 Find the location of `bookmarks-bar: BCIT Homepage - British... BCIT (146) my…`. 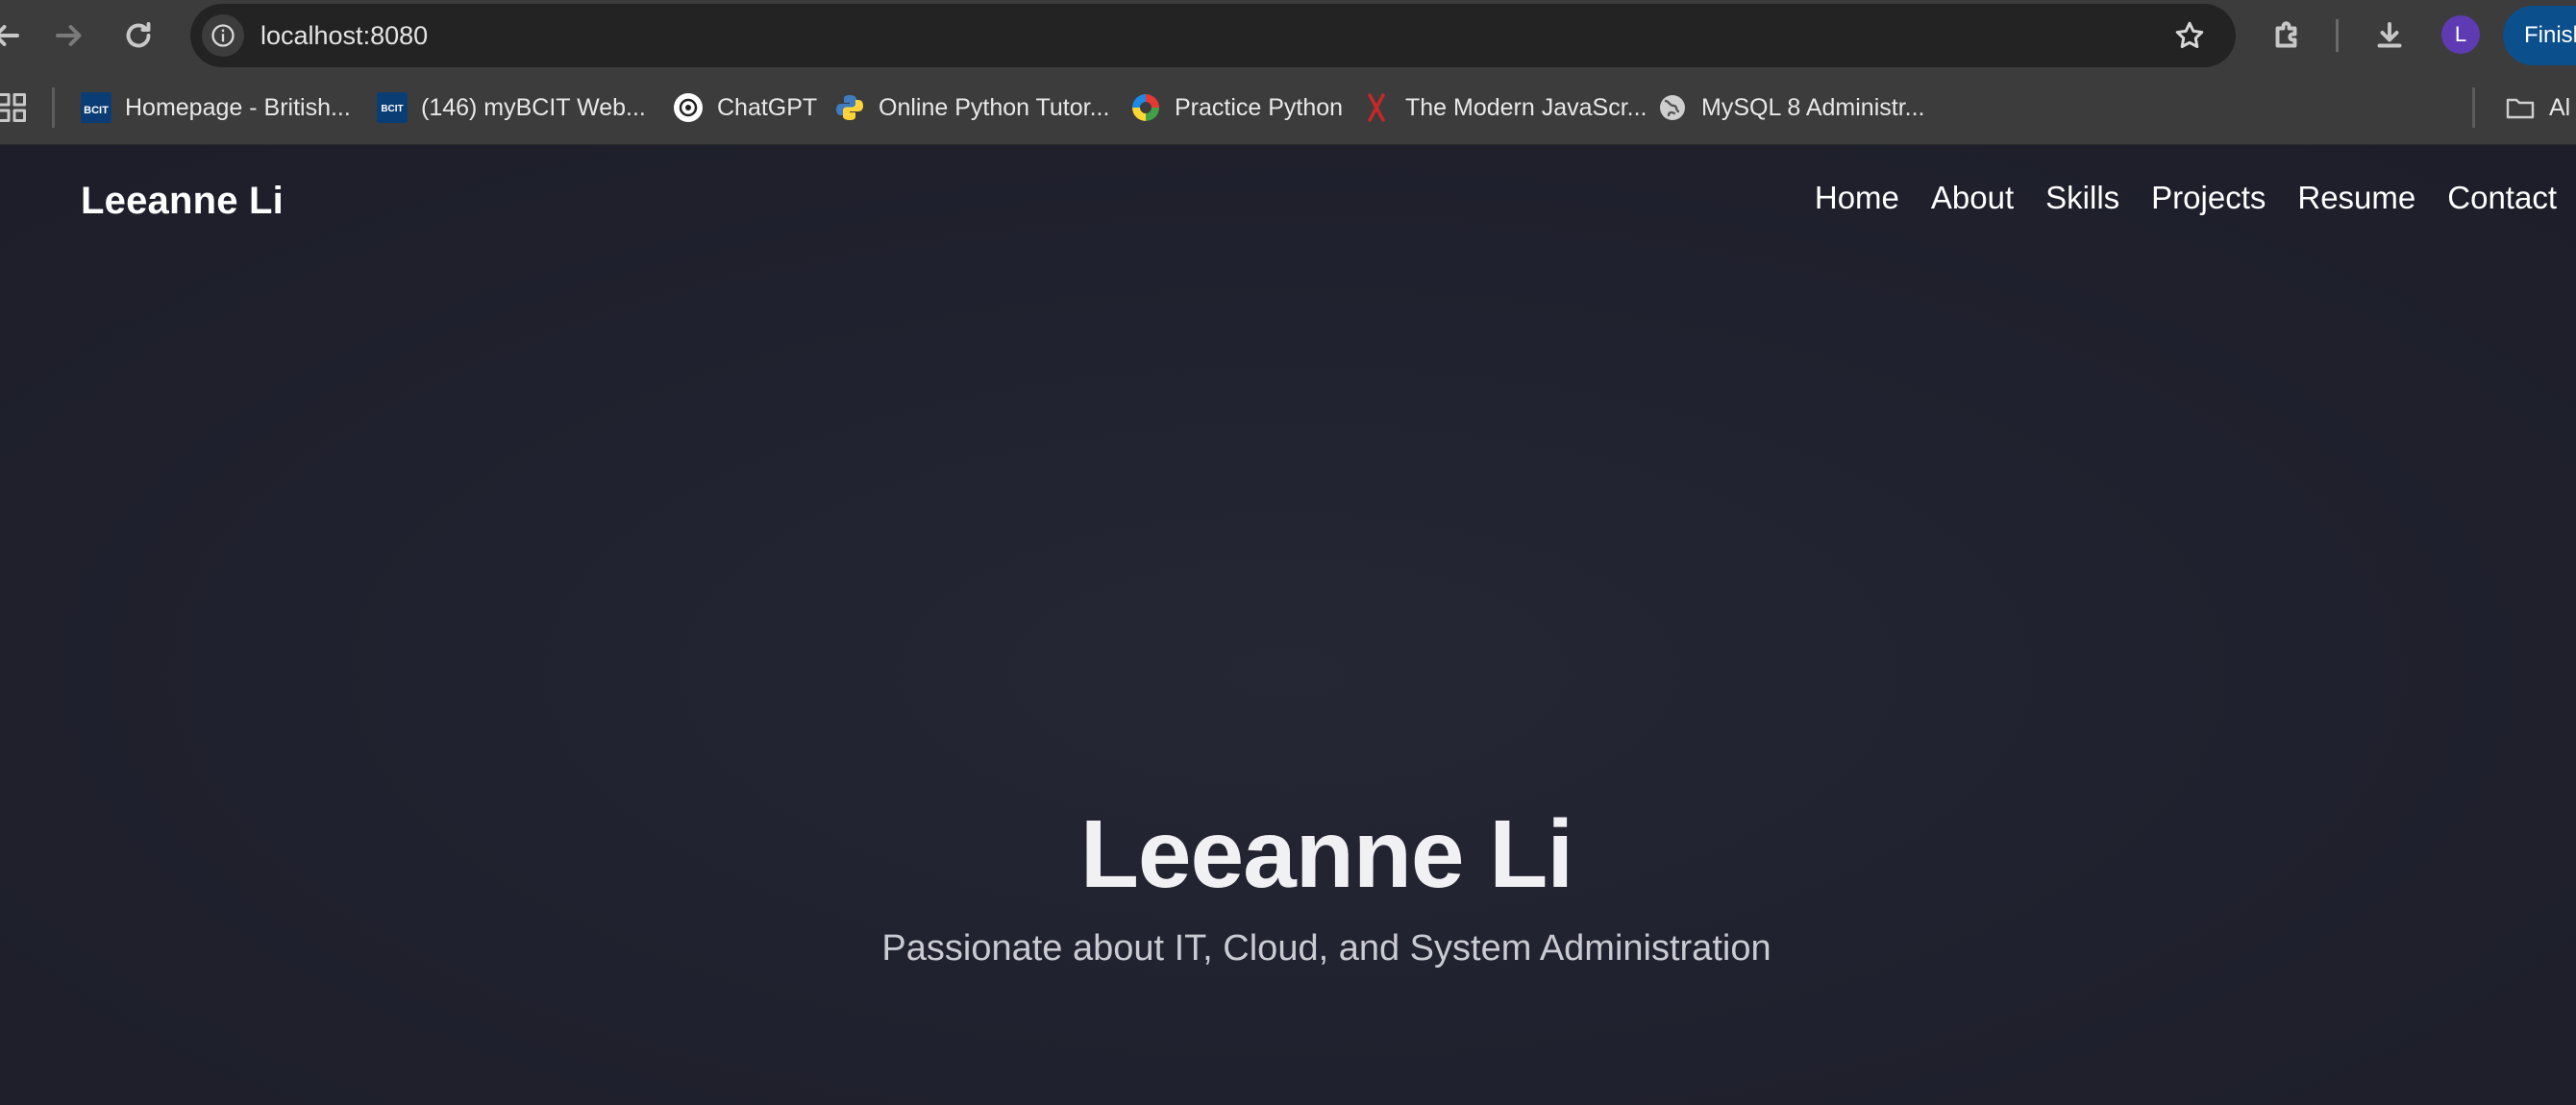

bookmarks-bar: BCIT Homepage - British... BCIT (146) my… is located at coordinates (1288, 108).